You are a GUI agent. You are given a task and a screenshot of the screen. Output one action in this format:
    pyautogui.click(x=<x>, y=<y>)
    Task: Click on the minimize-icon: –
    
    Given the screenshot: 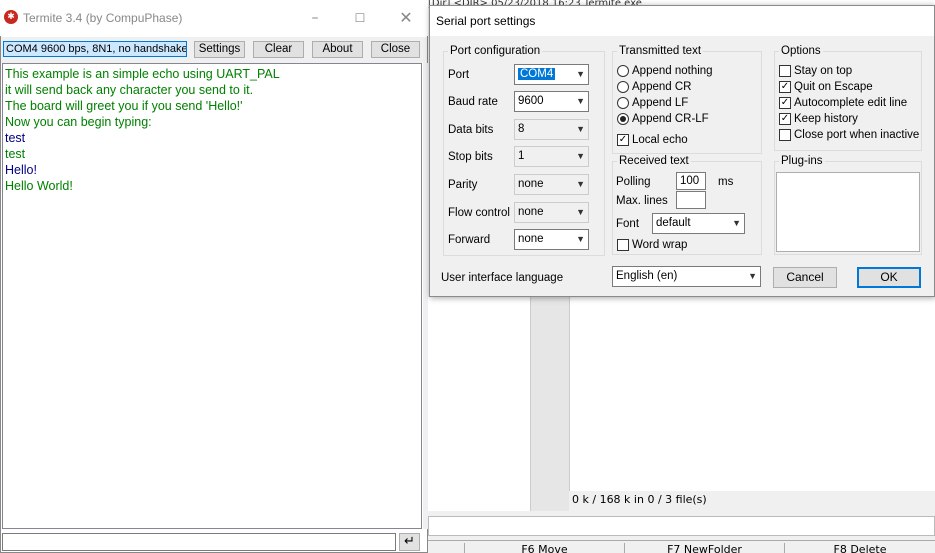 What is the action you would take?
    pyautogui.click(x=315, y=18)
    